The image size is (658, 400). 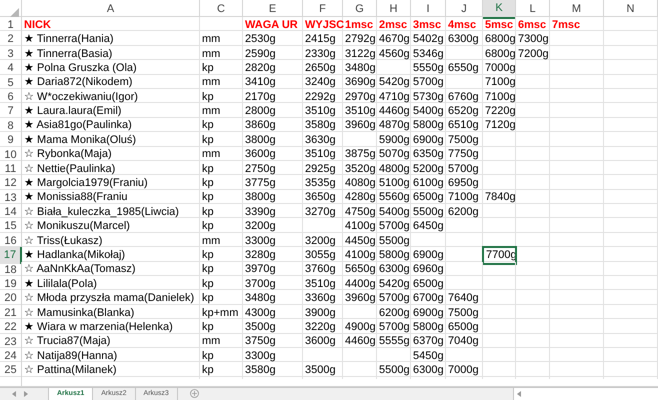 I want to click on column-header: C, so click(x=221, y=9).